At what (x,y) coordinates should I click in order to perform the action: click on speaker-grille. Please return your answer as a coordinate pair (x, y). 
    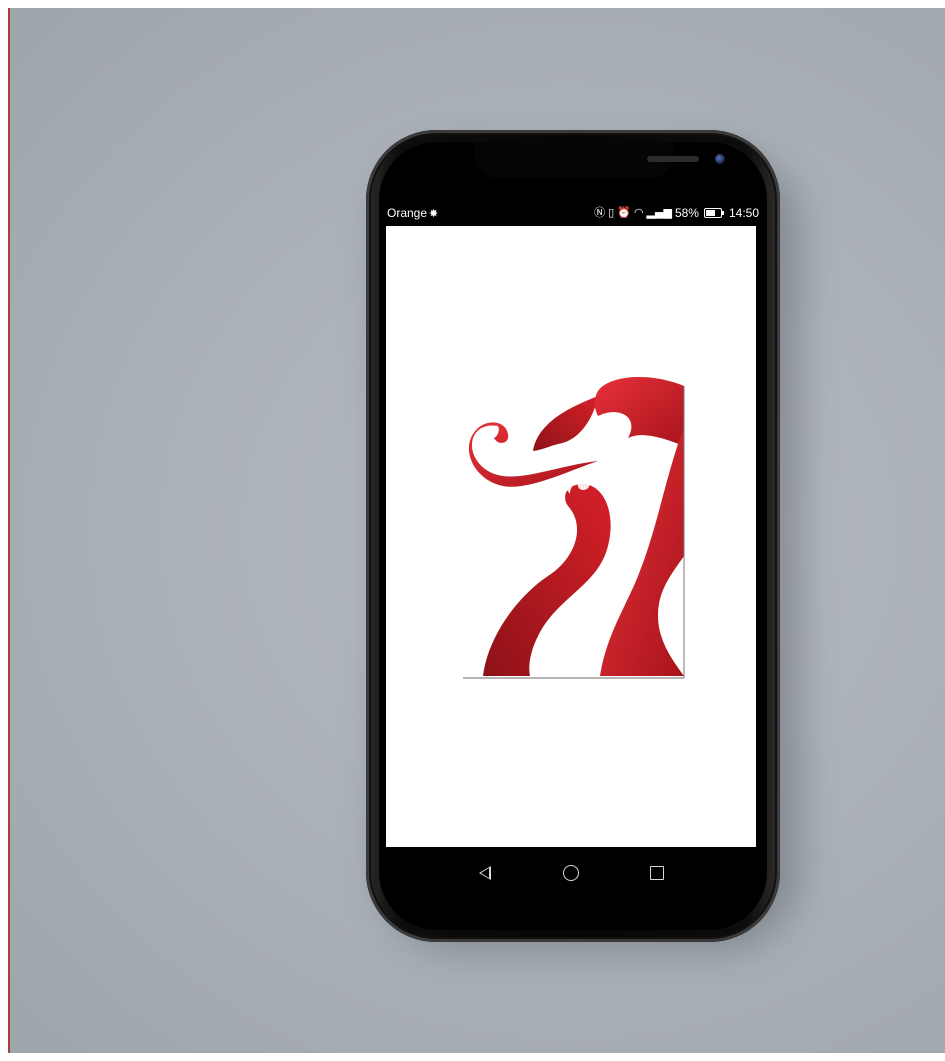
    Looking at the image, I should click on (673, 159).